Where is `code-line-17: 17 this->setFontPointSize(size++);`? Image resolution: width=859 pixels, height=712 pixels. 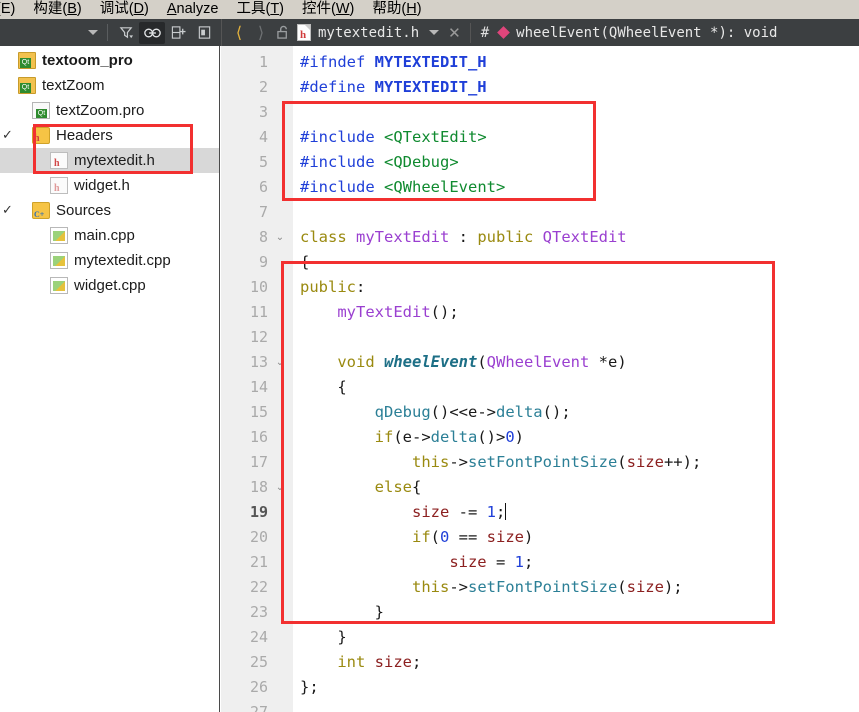
code-line-17: 17 this->setFontPointSize(size++); is located at coordinates (540, 462).